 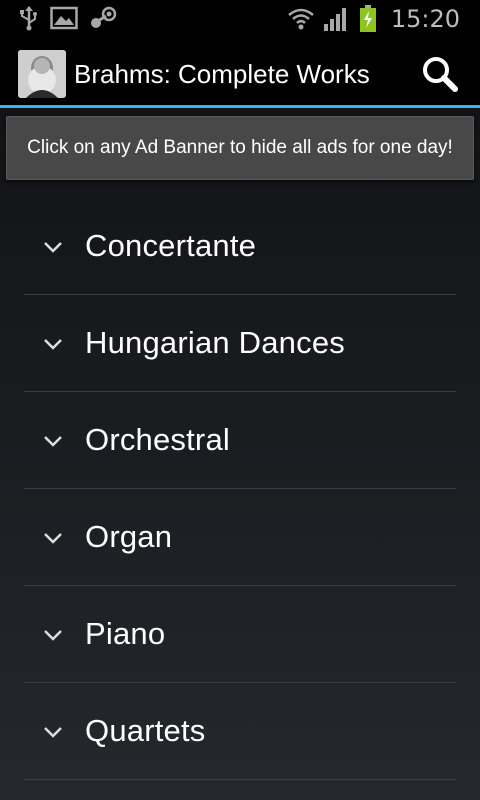 I want to click on category-label: Hungarian Dances, so click(x=215, y=342).